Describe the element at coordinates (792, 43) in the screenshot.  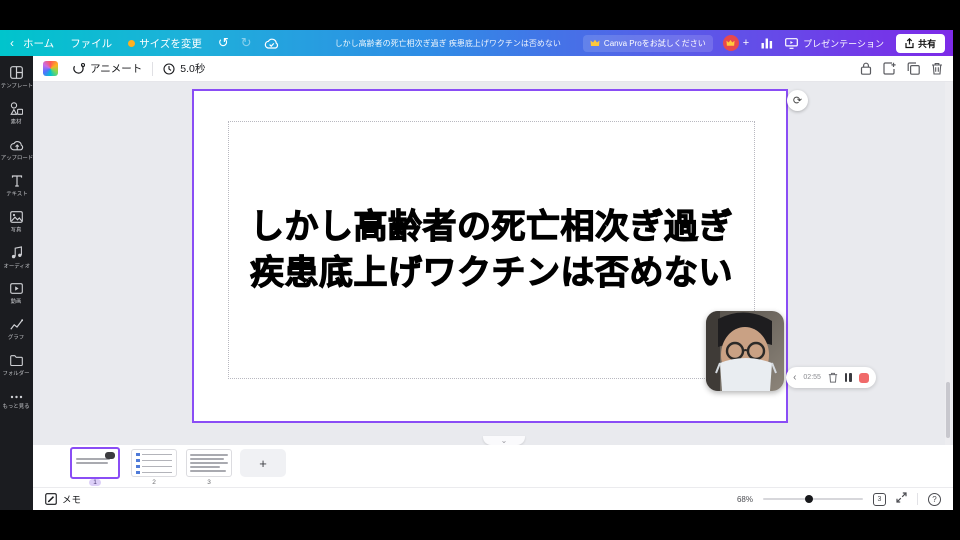
I see `presentation-icon` at that location.